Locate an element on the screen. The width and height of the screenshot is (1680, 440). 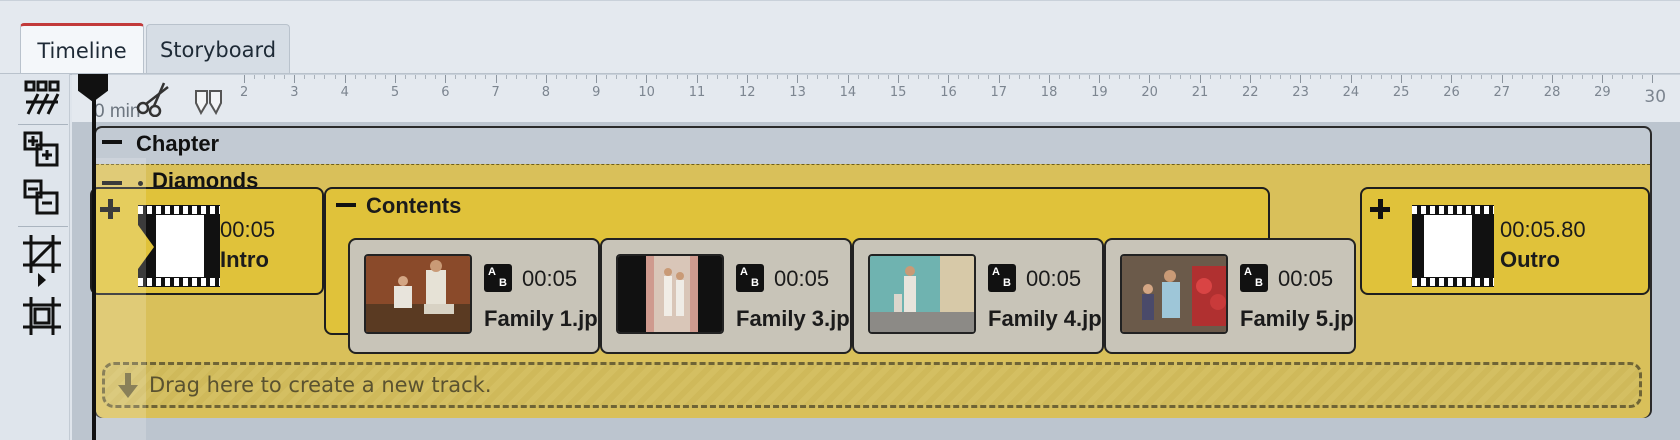
remove-chapter-icon is located at coordinates (42, 198).